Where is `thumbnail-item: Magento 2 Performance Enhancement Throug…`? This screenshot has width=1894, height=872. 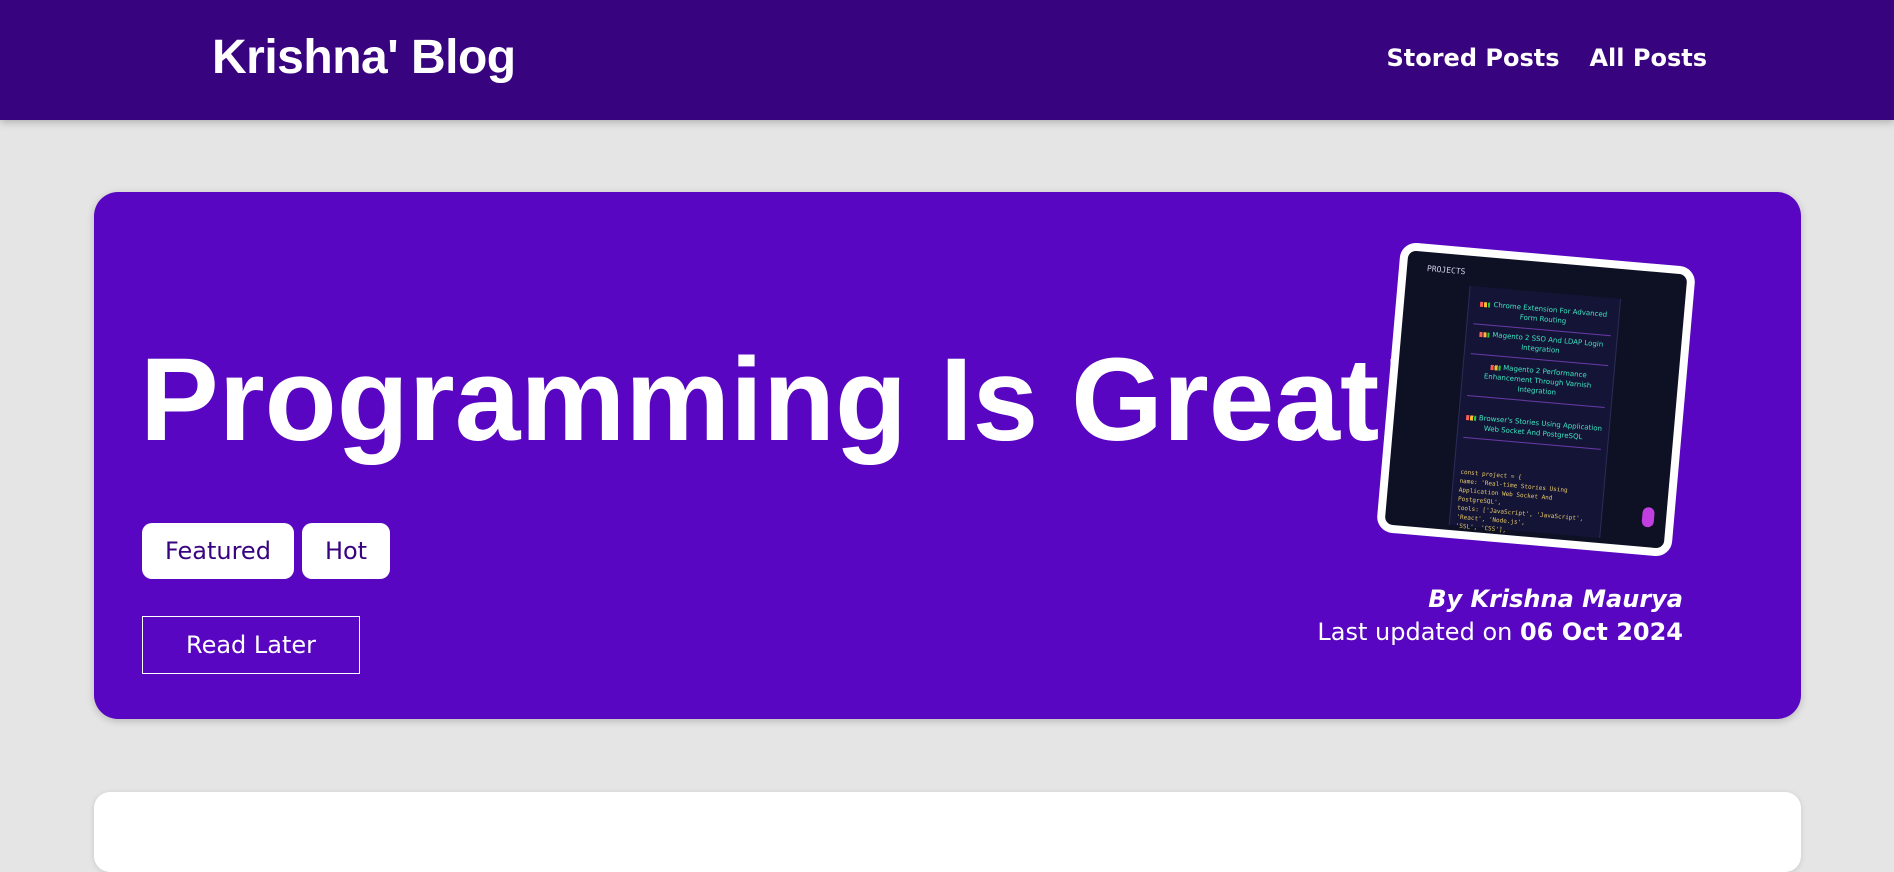
thumbnail-item: Magento 2 Performance Enhancement Throug… is located at coordinates (1537, 384).